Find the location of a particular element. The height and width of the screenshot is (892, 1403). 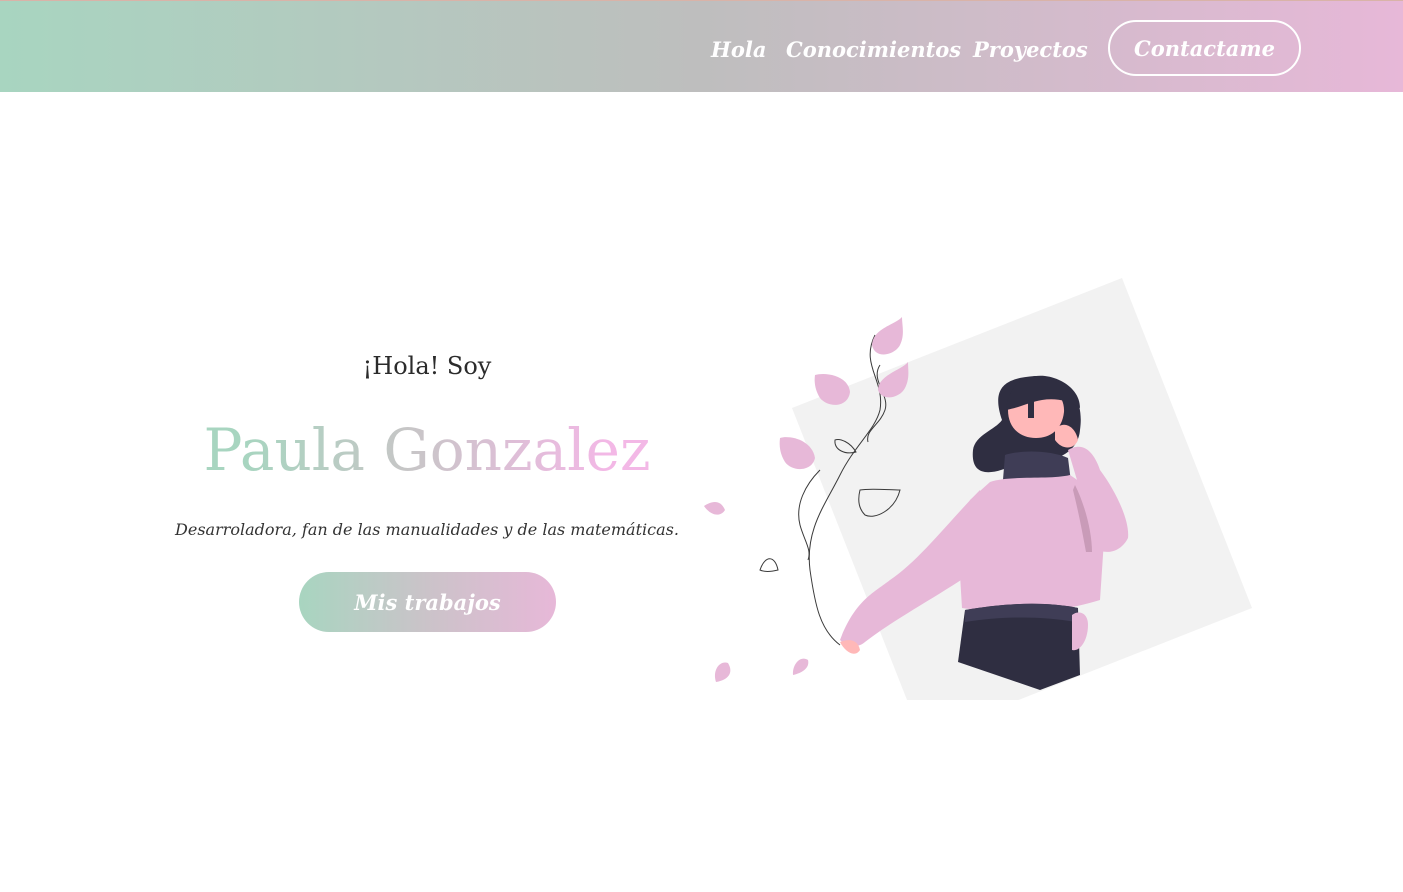

hero-greeting: ¡Hola! Soy is located at coordinates (427, 366).